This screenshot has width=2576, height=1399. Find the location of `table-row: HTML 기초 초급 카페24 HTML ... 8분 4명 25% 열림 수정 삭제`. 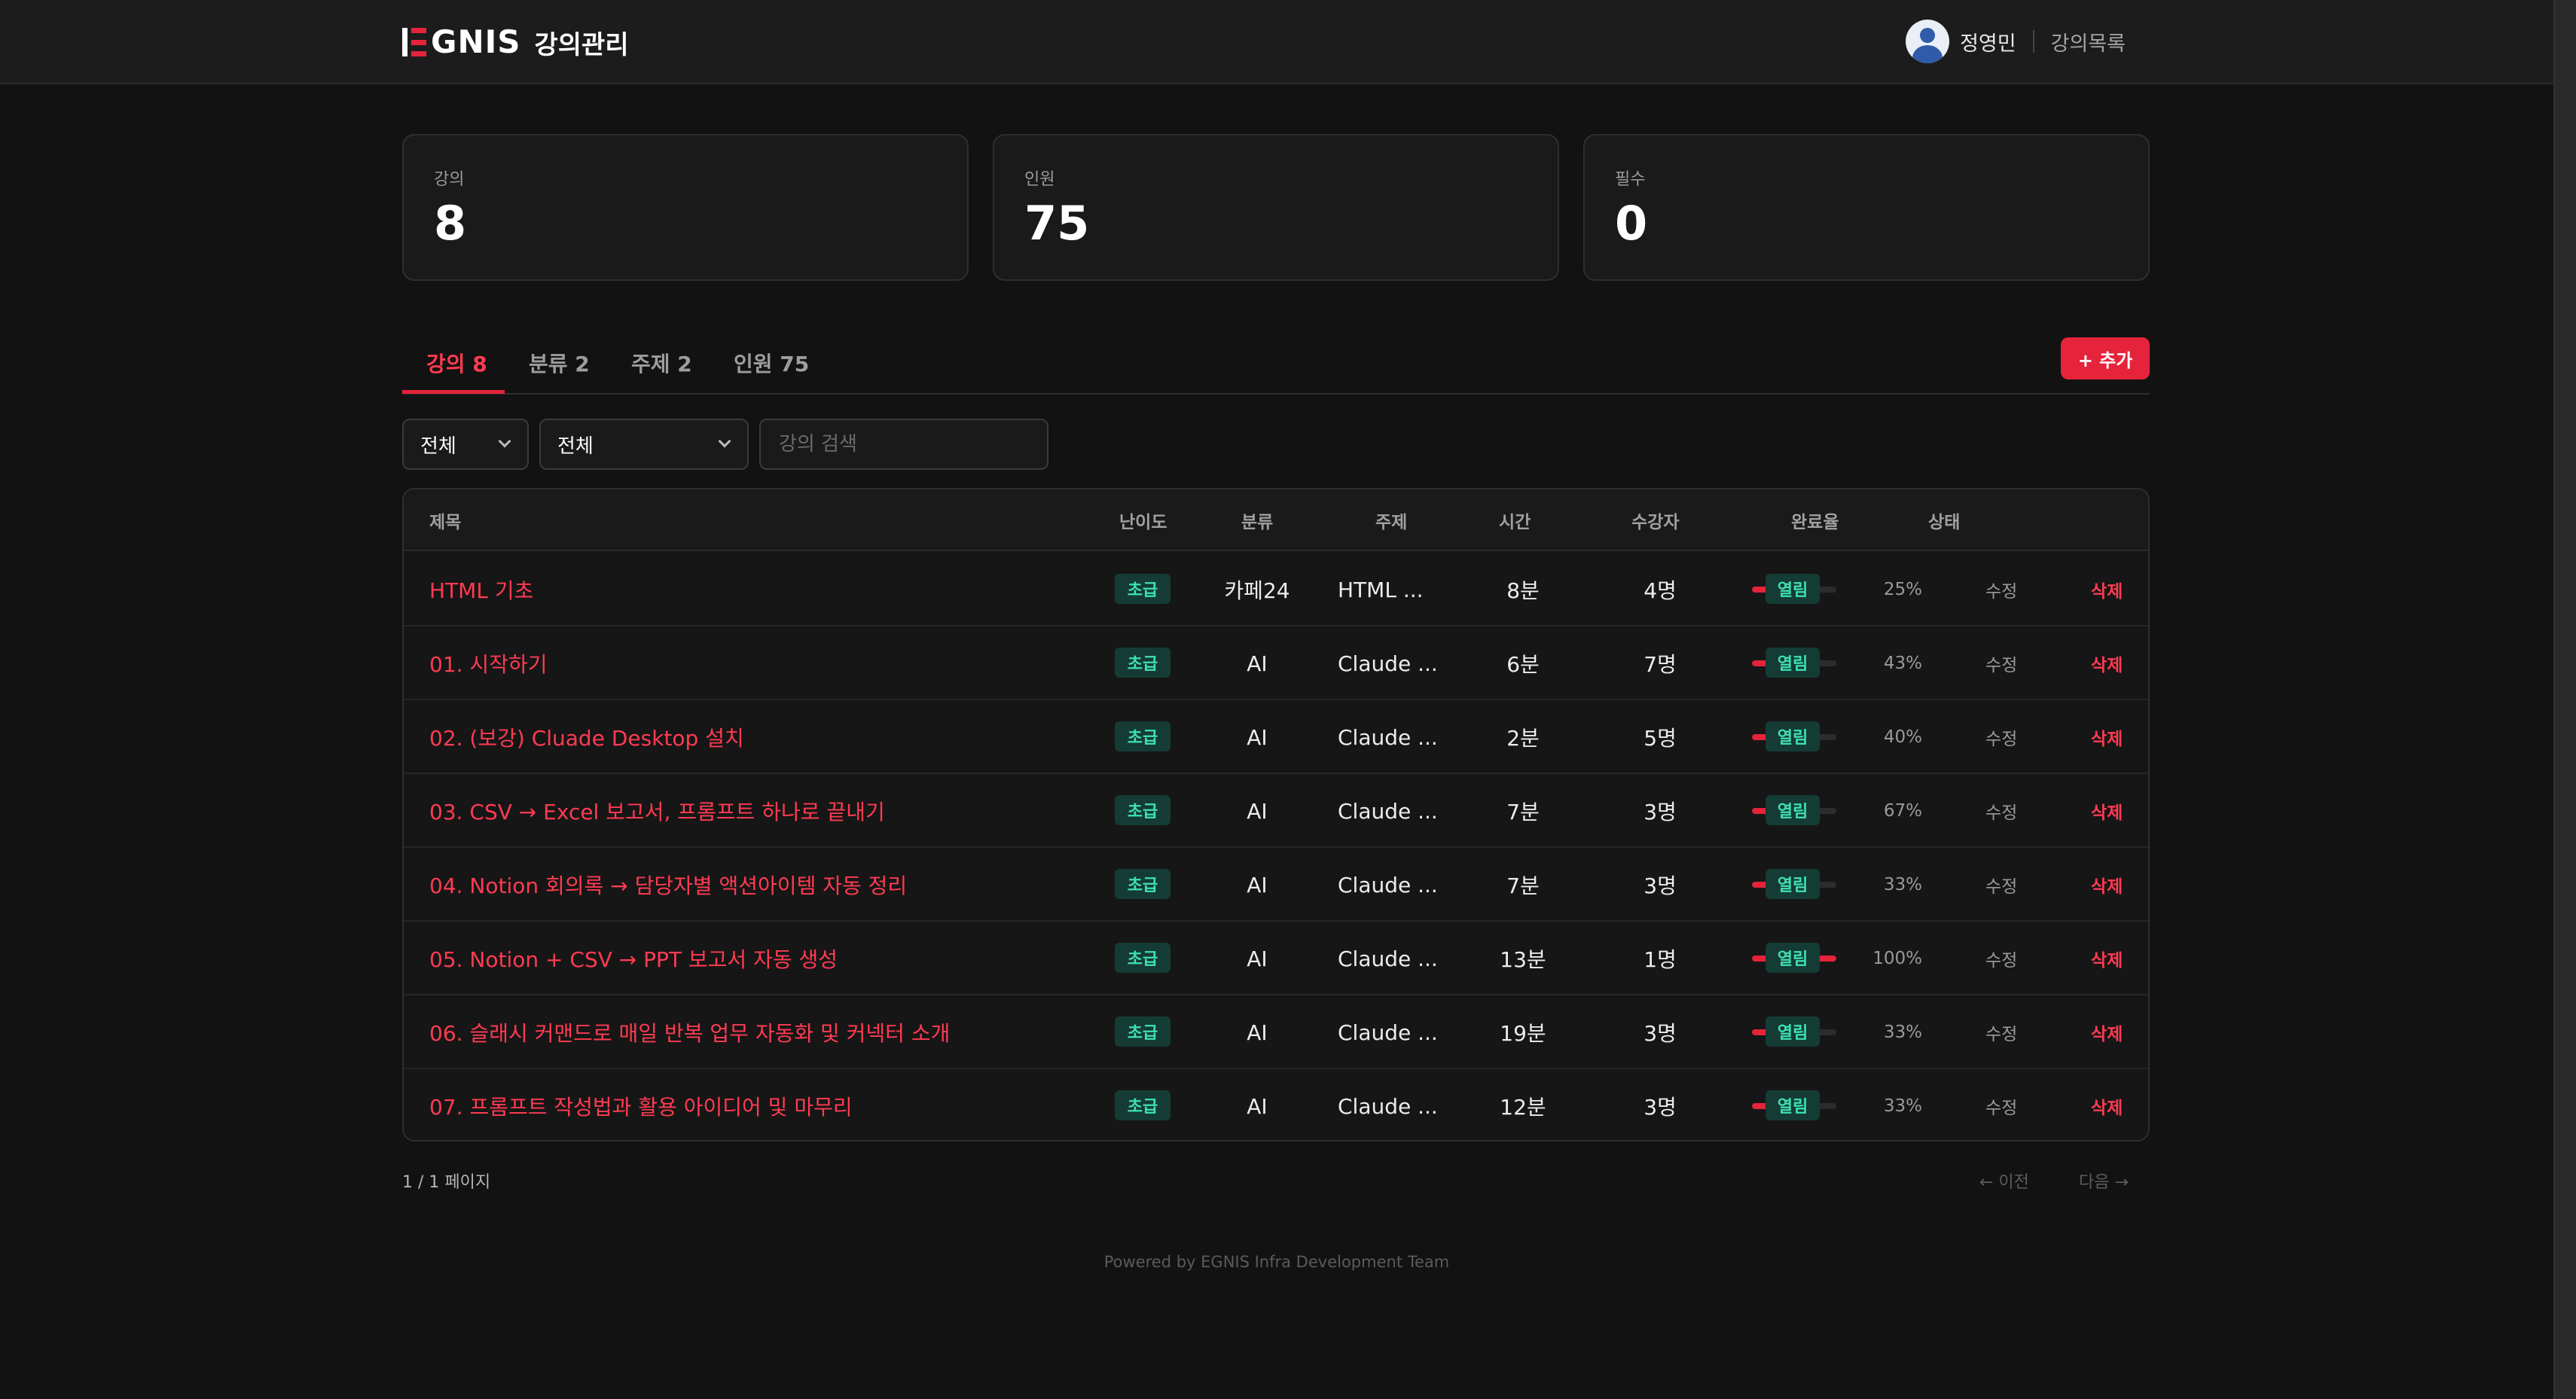

table-row: HTML 기초 초급 카페24 HTML ... 8분 4명 25% 열림 수정 삭제 is located at coordinates (1276, 589).